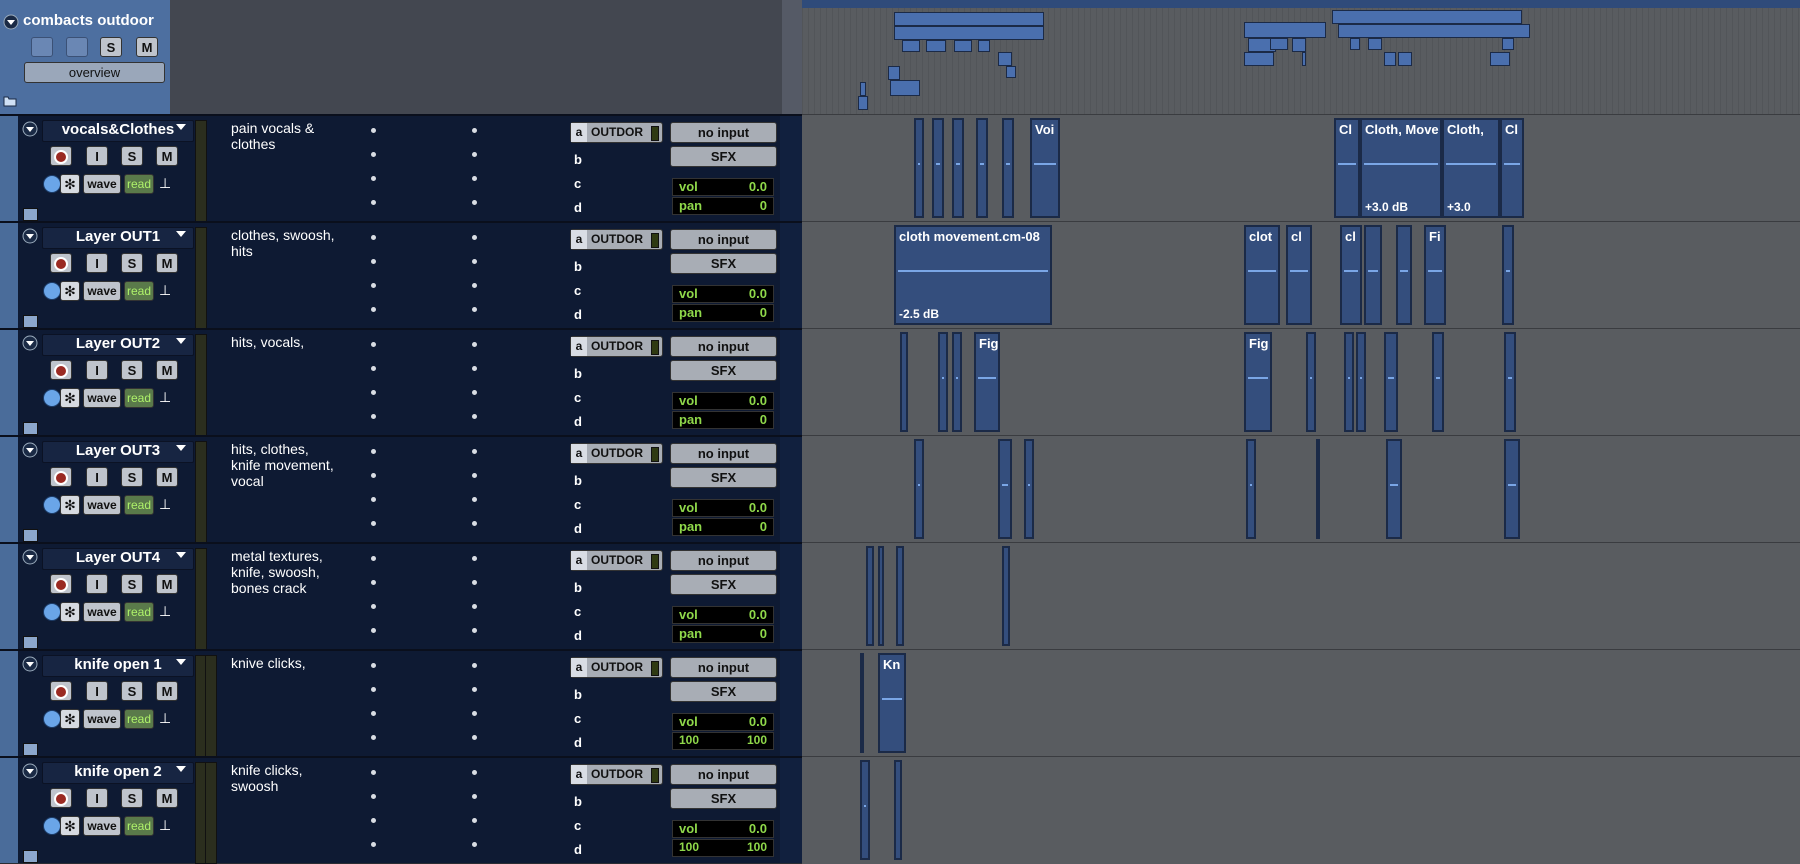 Image resolution: width=1800 pixels, height=864 pixels. Describe the element at coordinates (291, 663) in the screenshot. I see `track-comment: knive clicks,` at that location.